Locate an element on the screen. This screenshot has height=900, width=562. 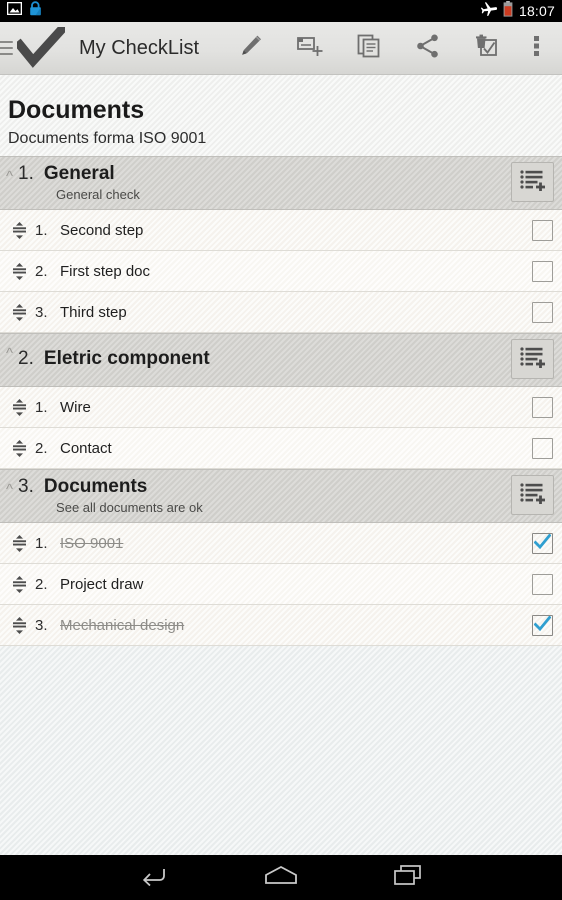
nav-back-button is located at coordinates (154, 877).